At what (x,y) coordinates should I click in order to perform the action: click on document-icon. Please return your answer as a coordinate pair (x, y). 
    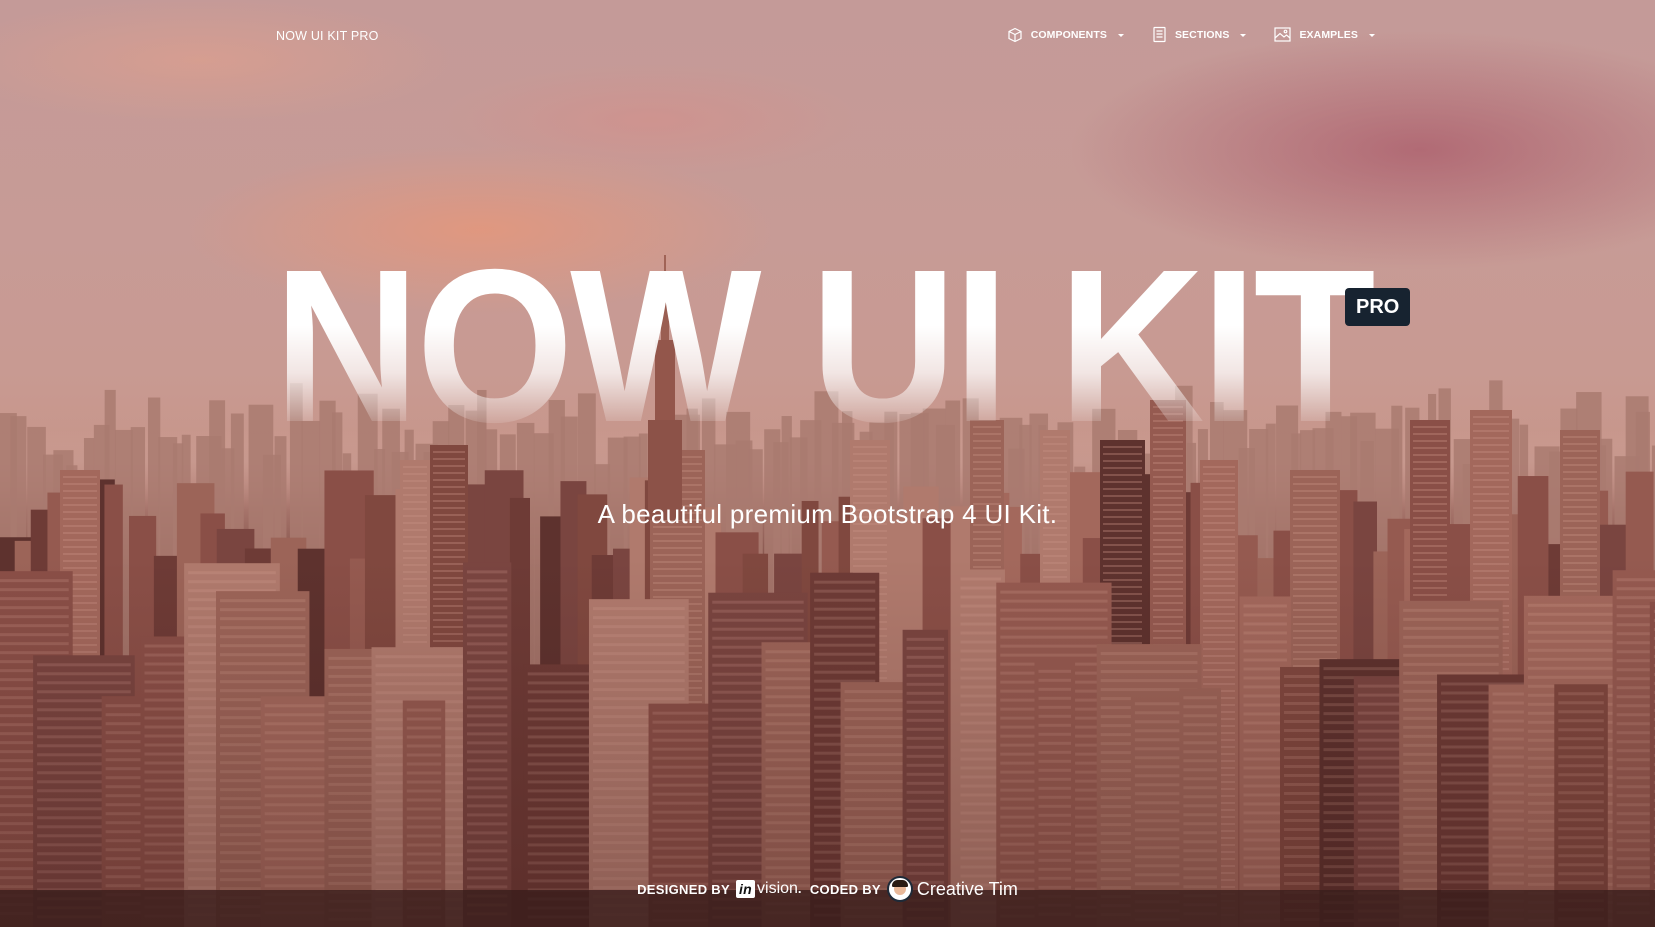
    Looking at the image, I should click on (1159, 34).